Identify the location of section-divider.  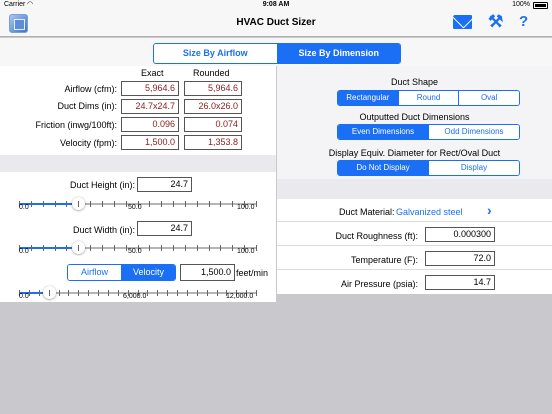
(138, 163).